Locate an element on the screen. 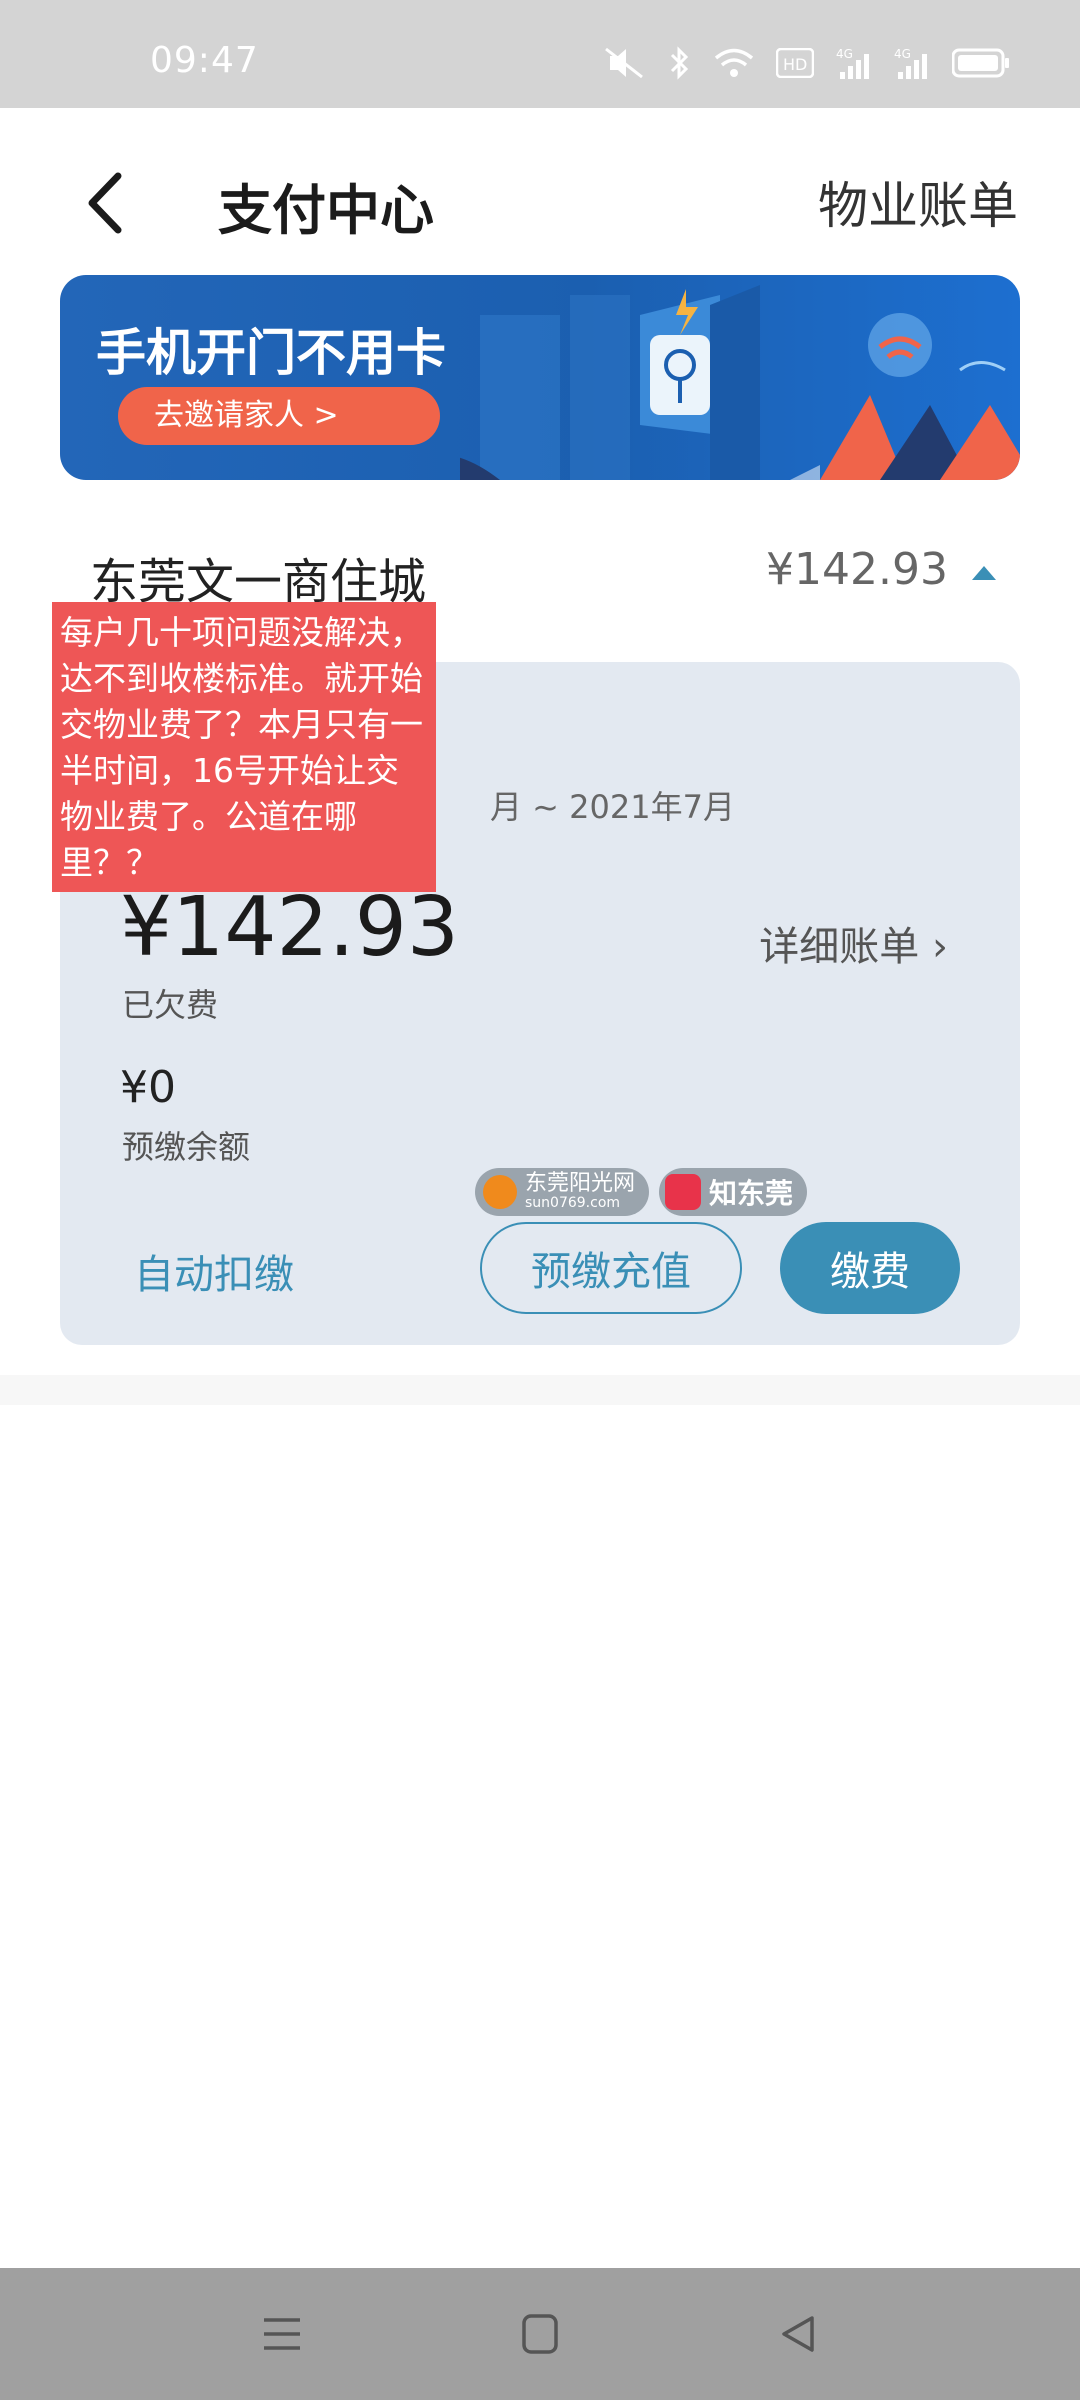 This screenshot has height=2400, width=1080. watermark: 东莞阳光网 sun0769.com 知东莞 is located at coordinates (641, 1192).